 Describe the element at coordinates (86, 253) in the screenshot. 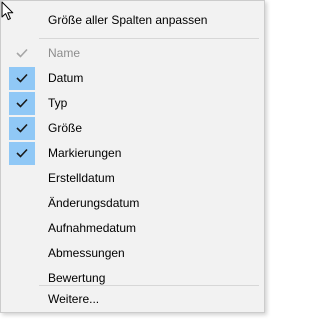

I see `menu-item-label: Abmessungen` at that location.